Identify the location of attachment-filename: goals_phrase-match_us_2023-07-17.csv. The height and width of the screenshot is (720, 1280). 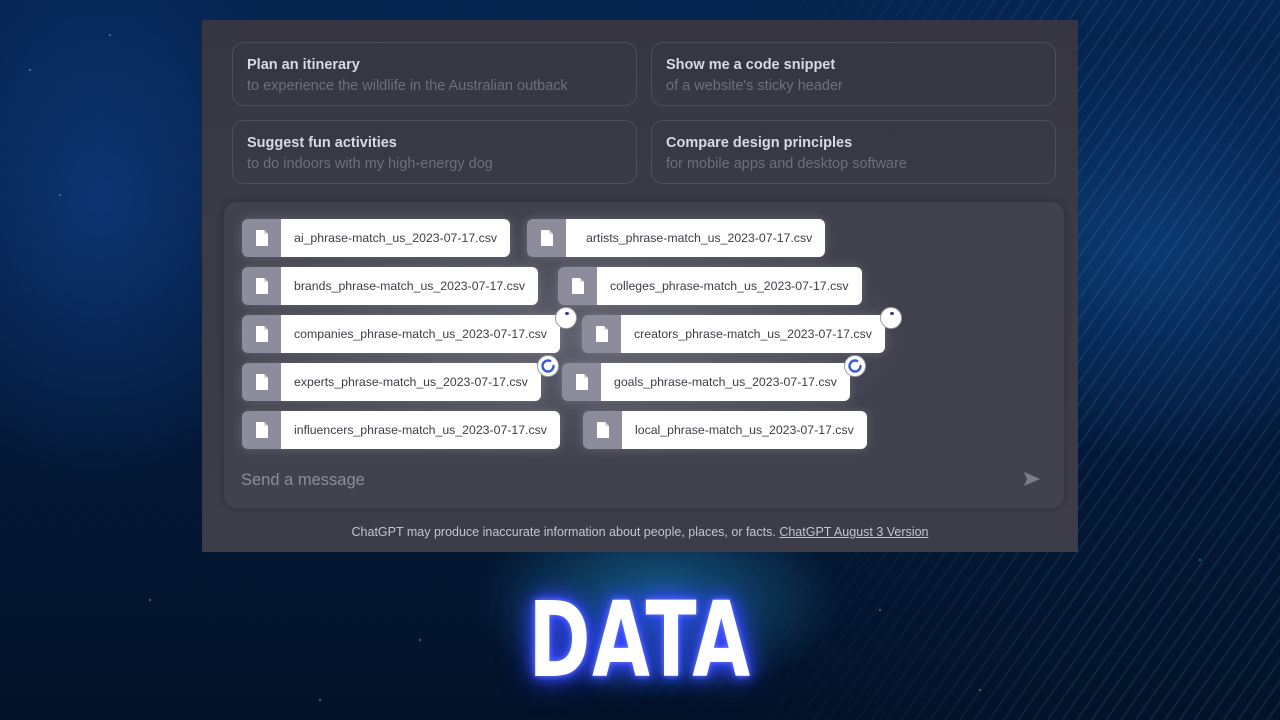
(725, 382).